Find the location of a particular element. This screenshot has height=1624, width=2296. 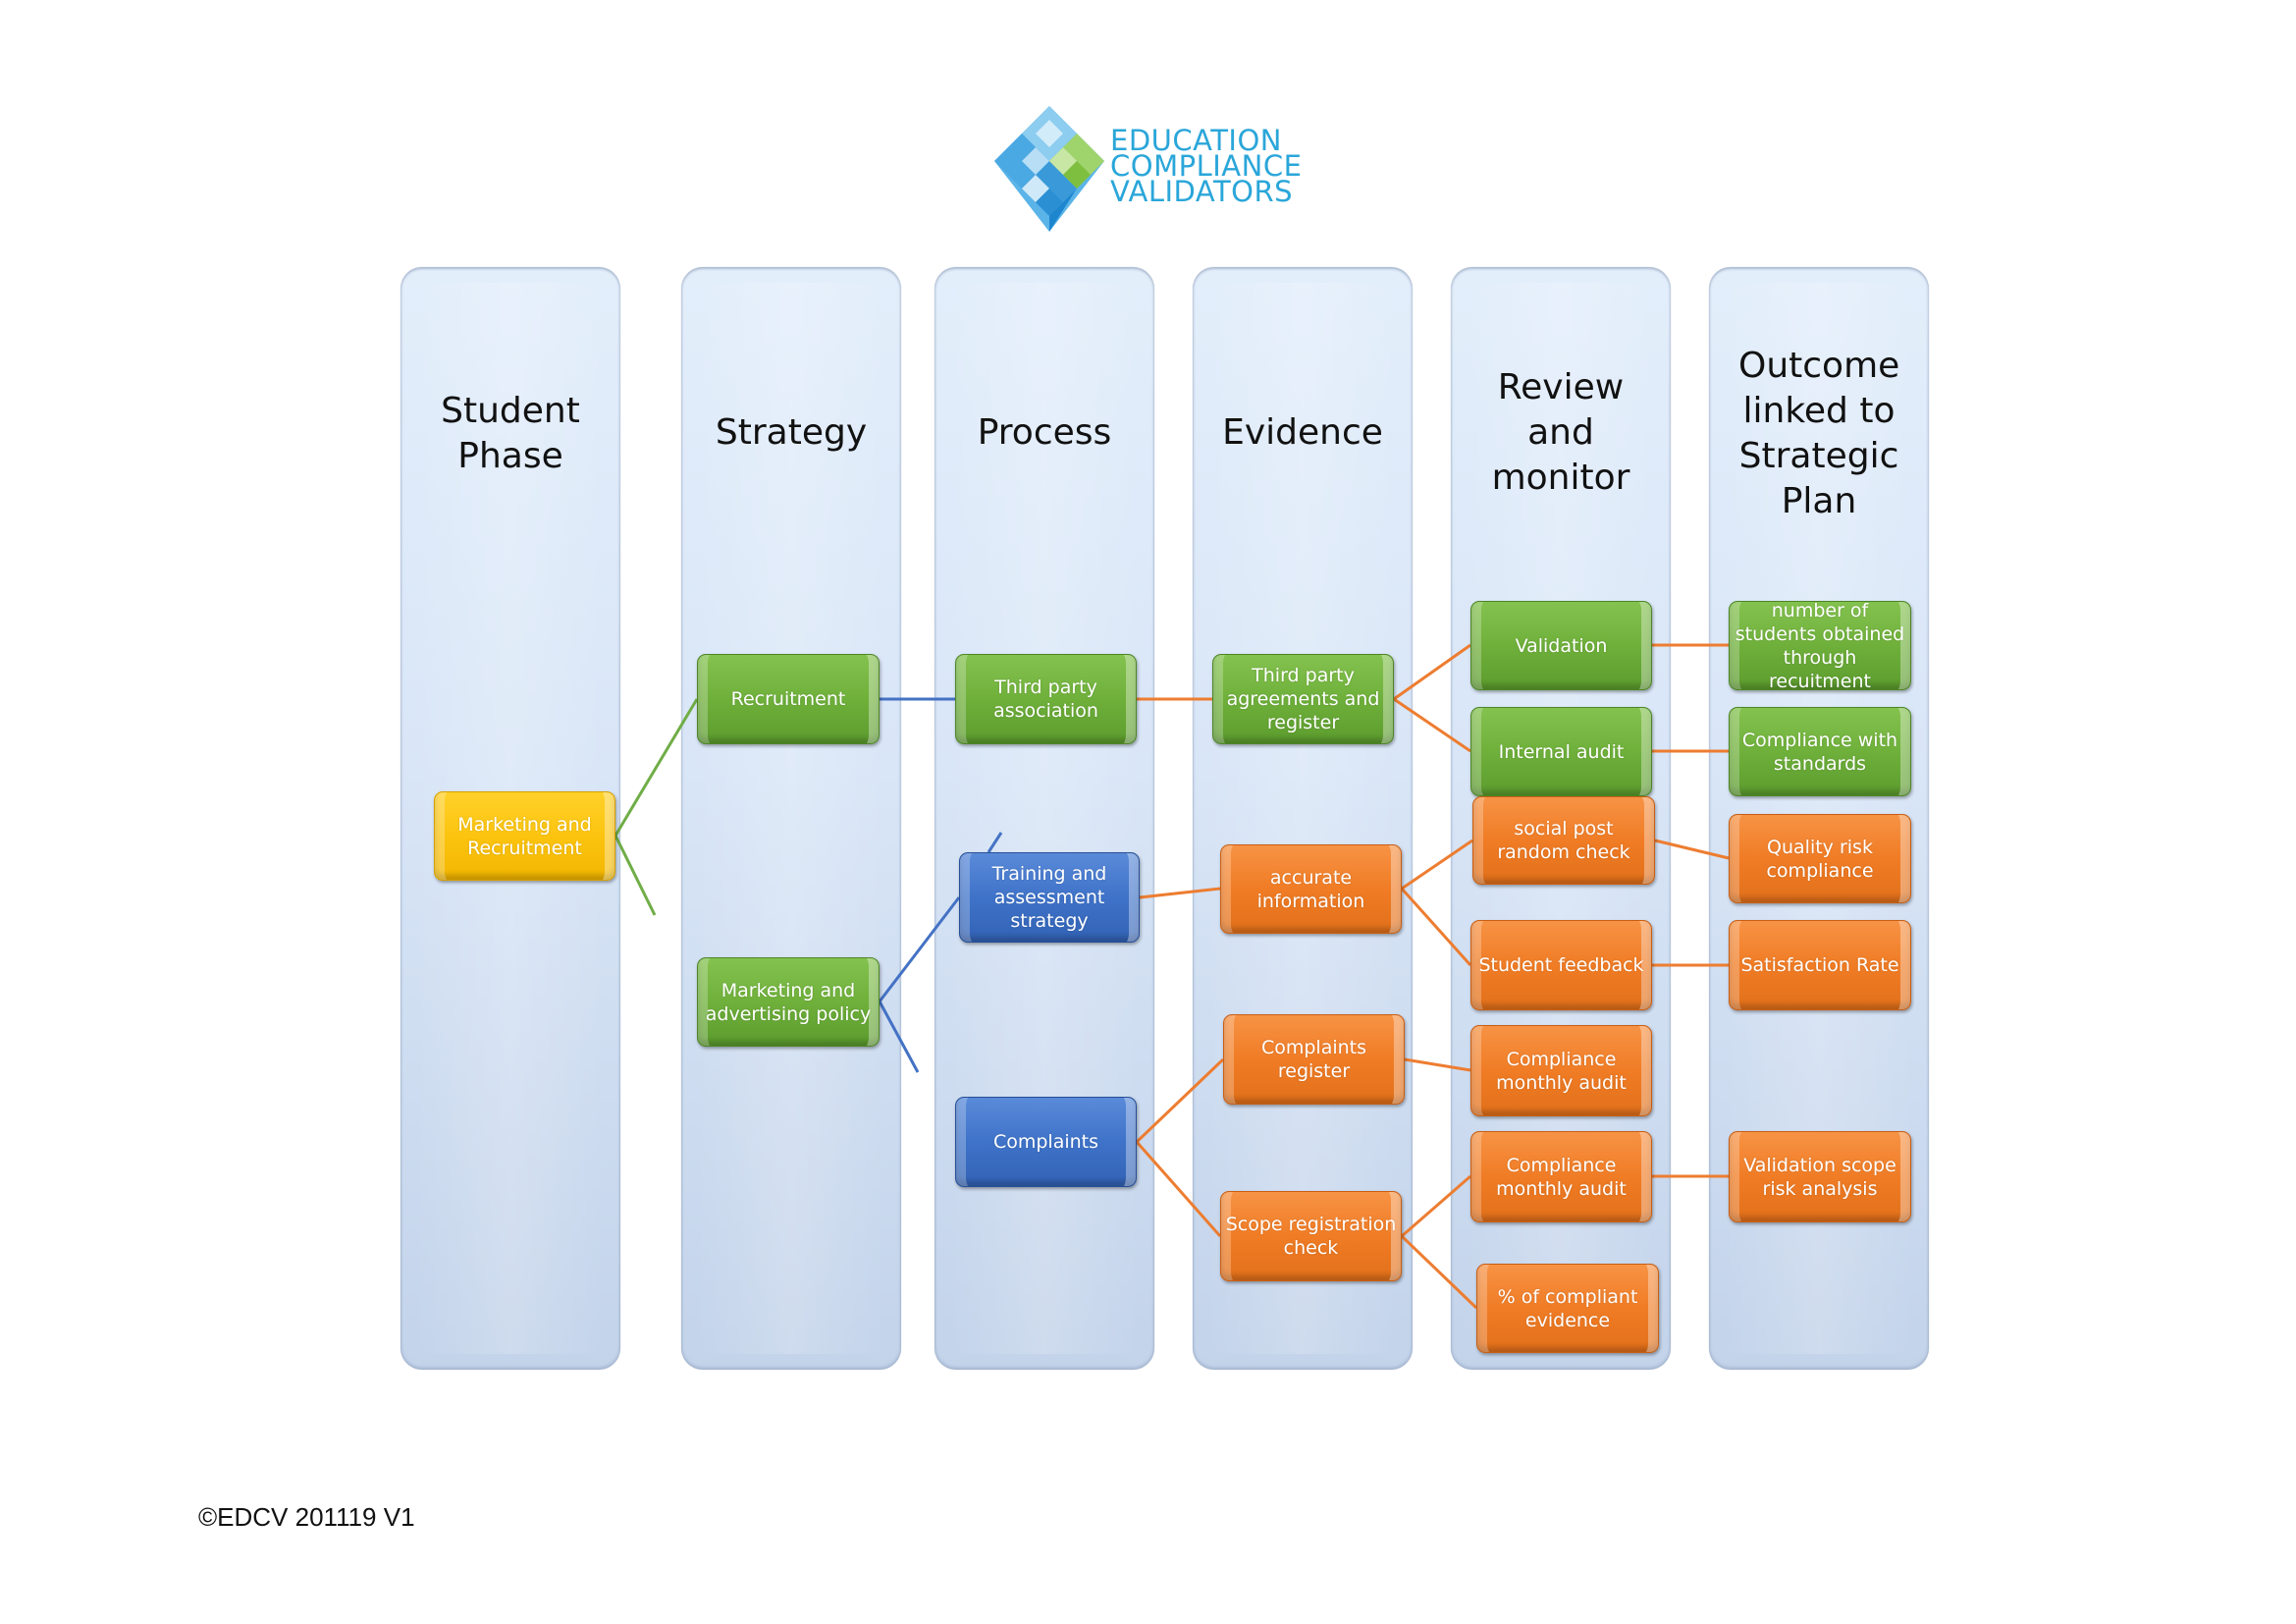

node-label: Marketing and advertising policy is located at coordinates (788, 1002).